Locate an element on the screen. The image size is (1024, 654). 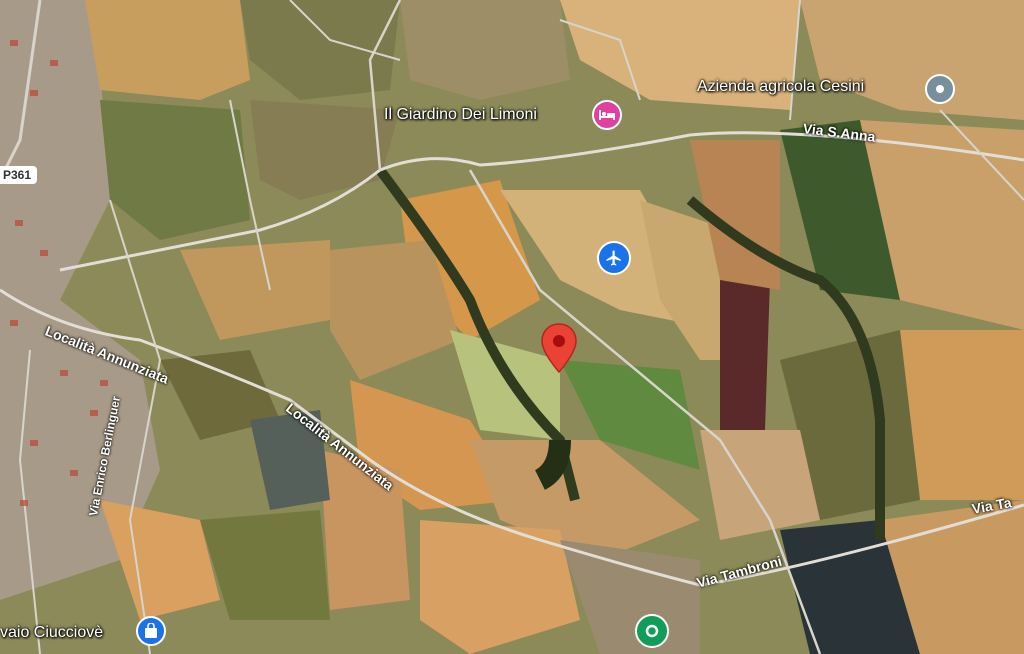
location-pin-icon is located at coordinates (559, 349).